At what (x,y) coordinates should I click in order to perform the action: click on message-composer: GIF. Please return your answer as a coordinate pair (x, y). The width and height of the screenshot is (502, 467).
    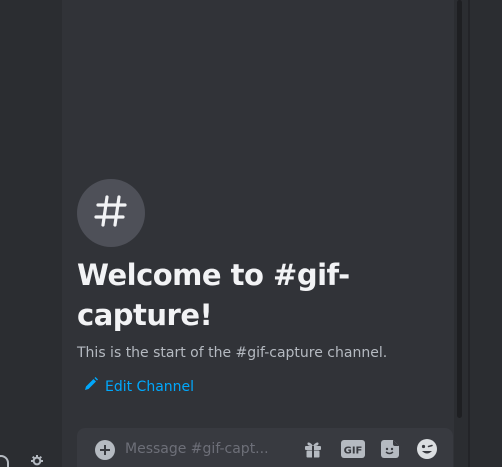
    Looking at the image, I should click on (265, 447).